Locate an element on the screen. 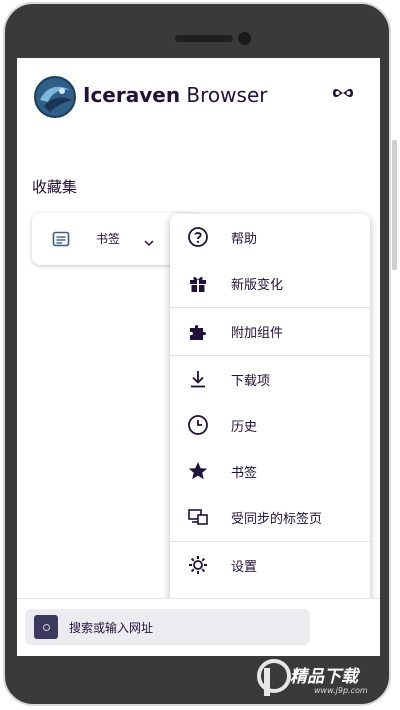 The height and width of the screenshot is (710, 400). chevron-down-icon is located at coordinates (149, 240).